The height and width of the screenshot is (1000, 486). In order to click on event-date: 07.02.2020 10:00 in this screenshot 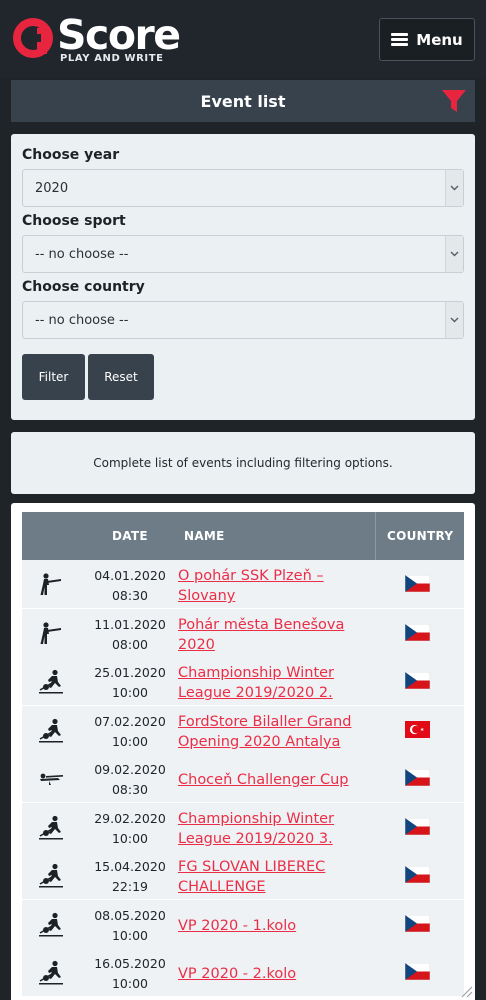, I will do `click(130, 732)`.